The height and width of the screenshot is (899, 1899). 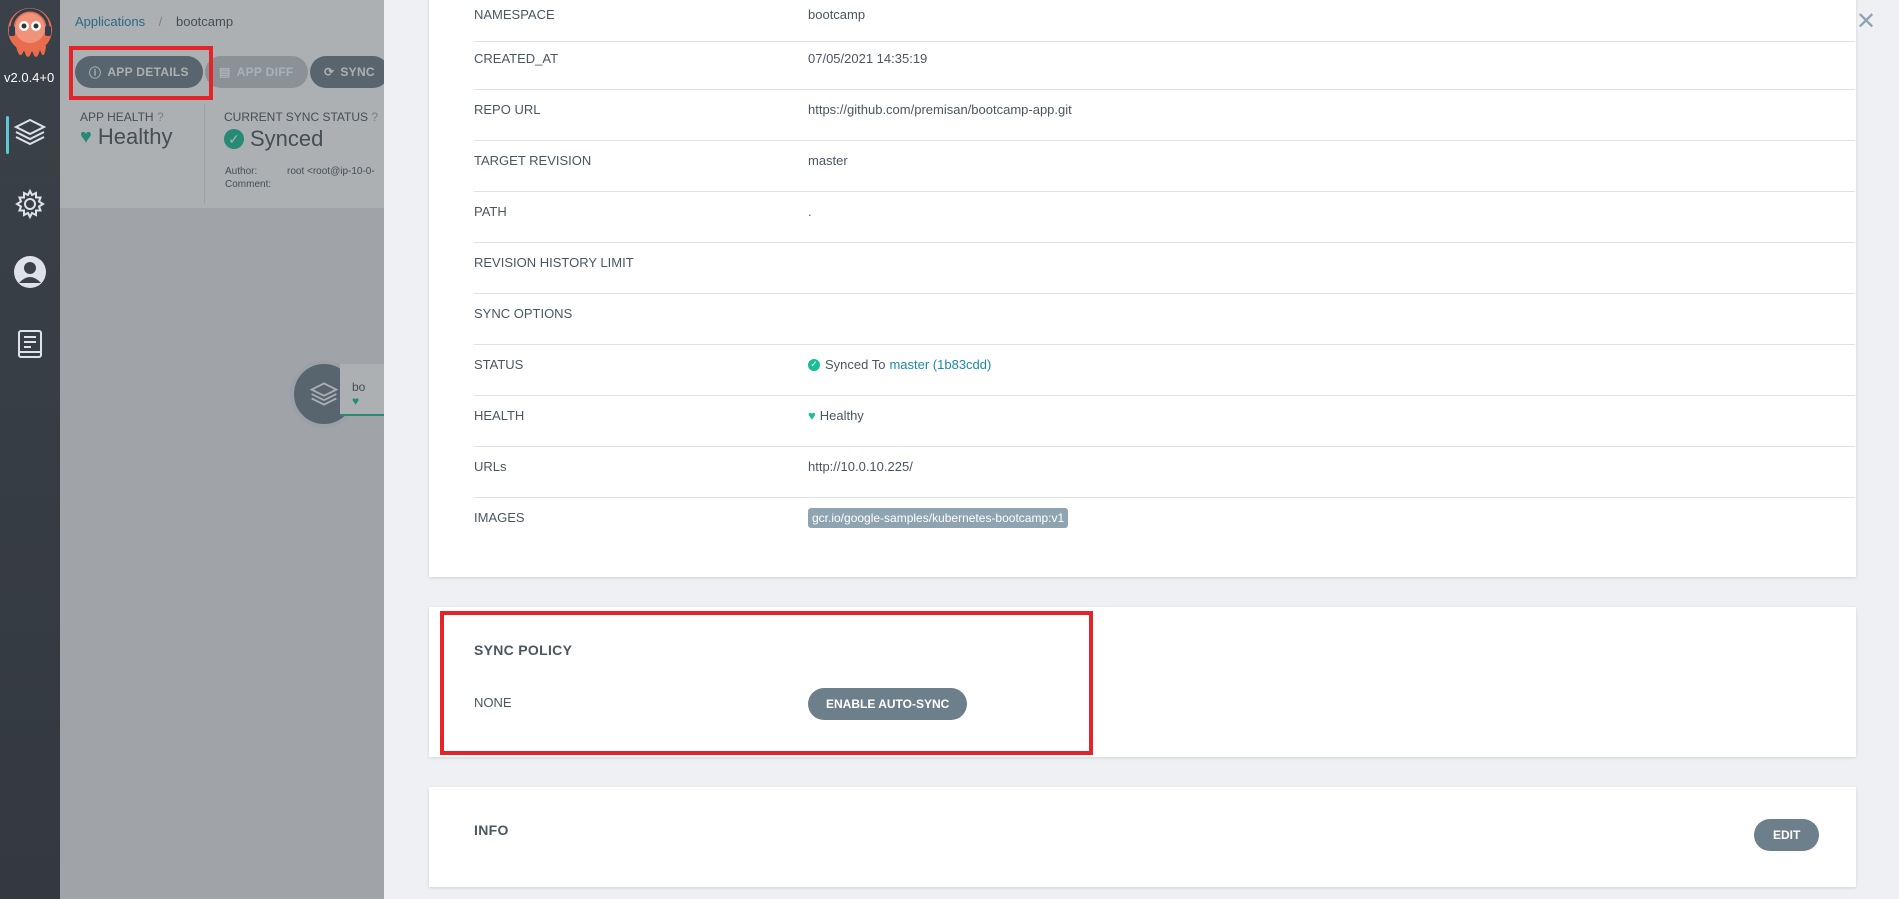 I want to click on check-circle-icon: ✓, so click(x=814, y=364).